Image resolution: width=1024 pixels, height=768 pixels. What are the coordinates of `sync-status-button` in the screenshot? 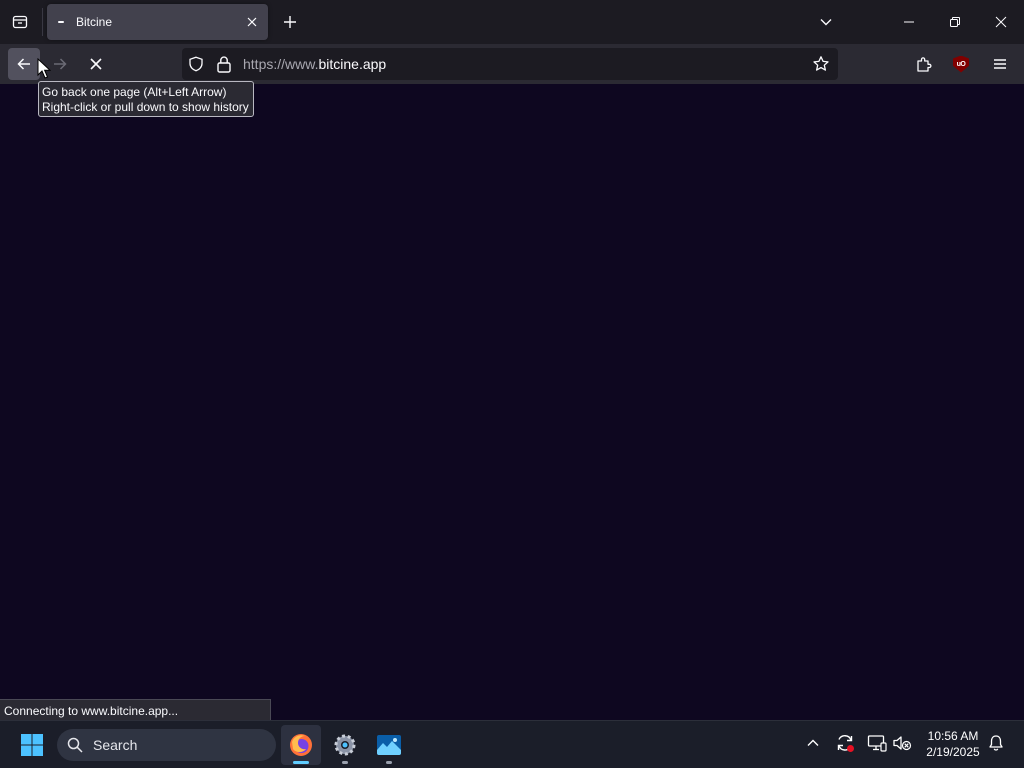 It's located at (845, 743).